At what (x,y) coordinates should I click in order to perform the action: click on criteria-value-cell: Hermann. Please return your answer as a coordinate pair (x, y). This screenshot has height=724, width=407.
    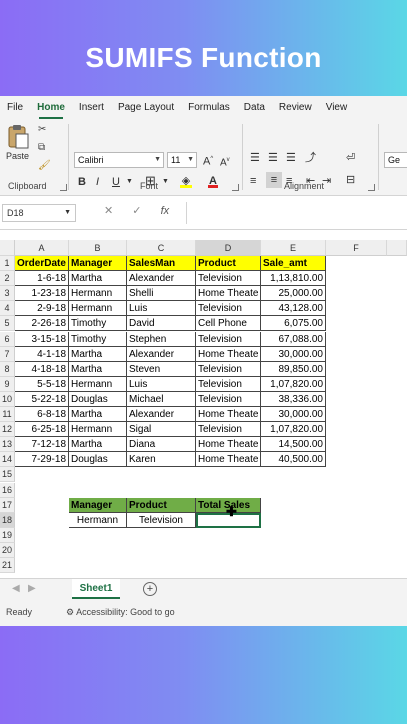
    Looking at the image, I should click on (98, 520).